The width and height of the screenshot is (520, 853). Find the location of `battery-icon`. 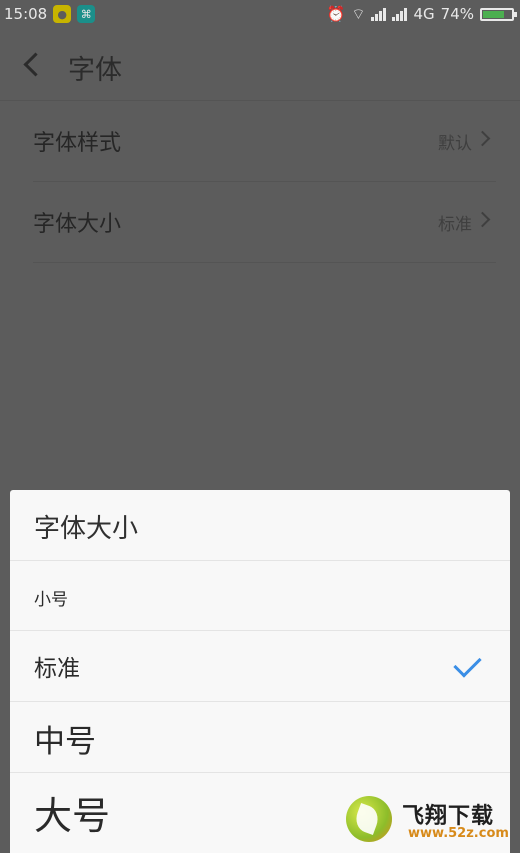

battery-icon is located at coordinates (498, 14).